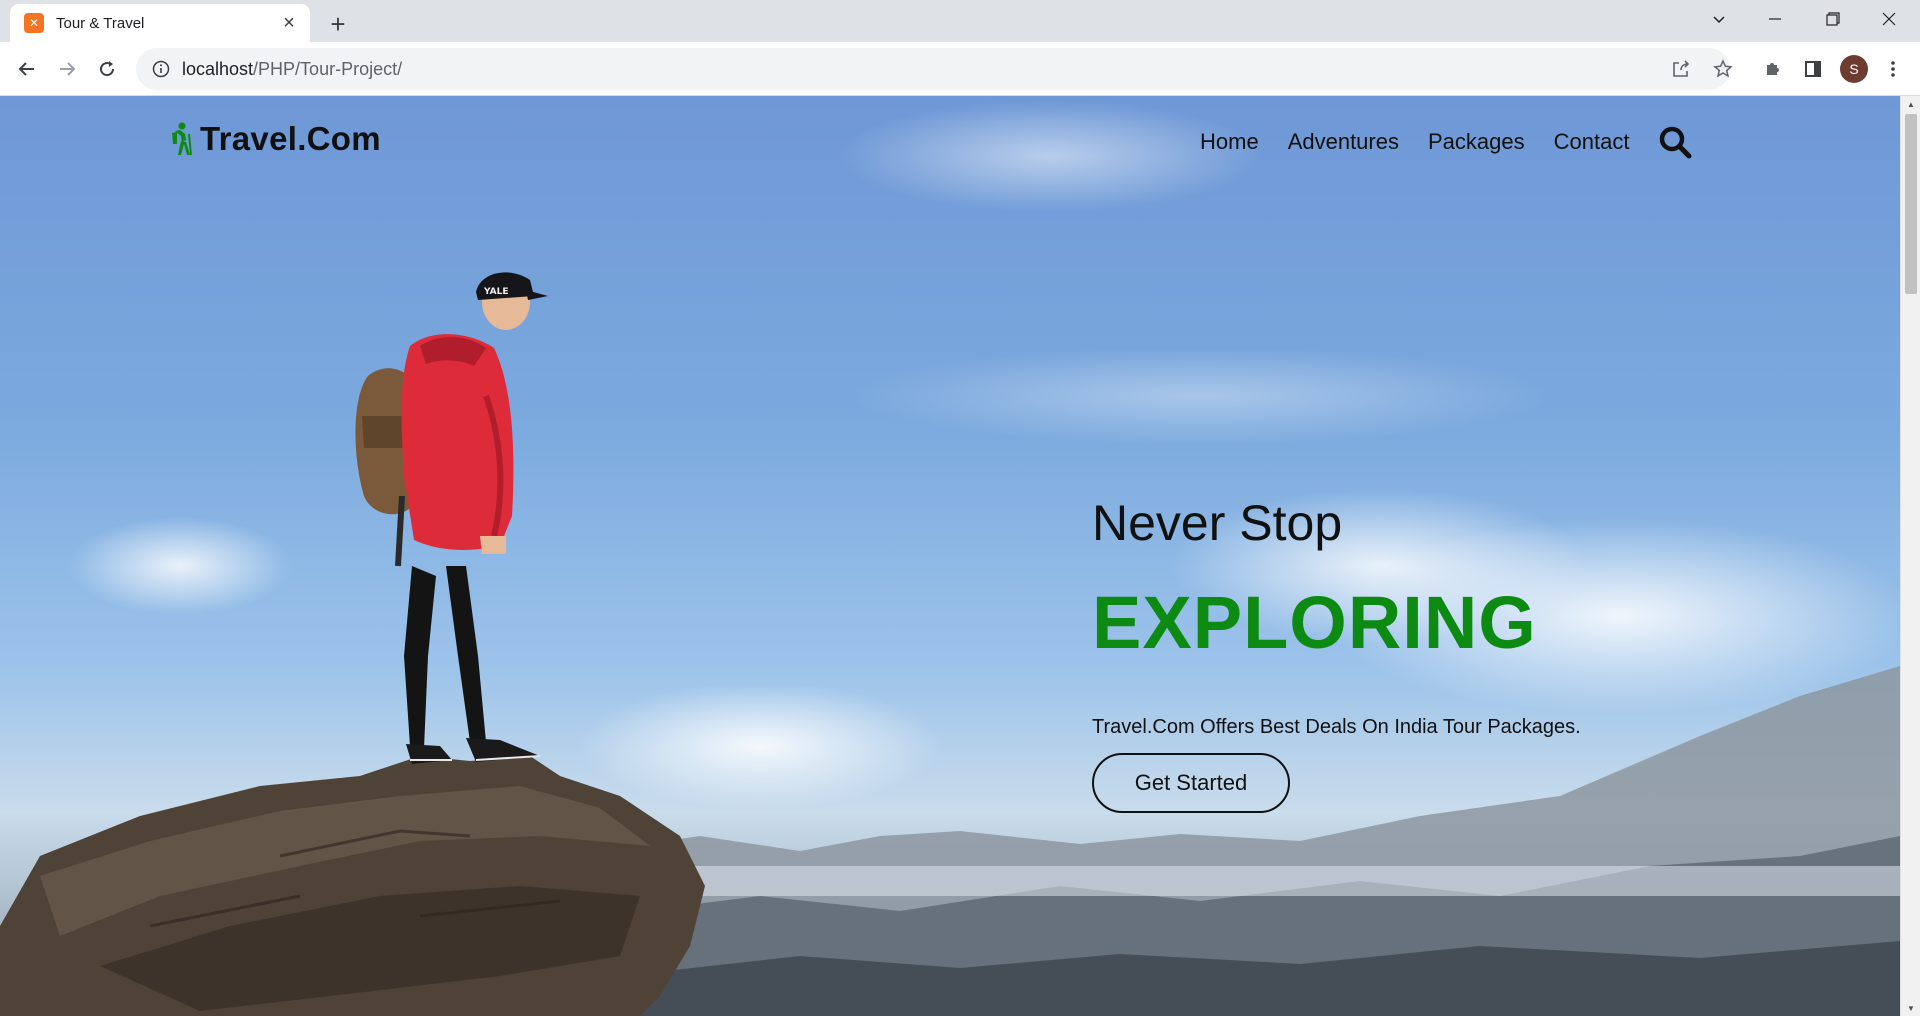  What do you see at coordinates (107, 69) in the screenshot?
I see `reload-icon` at bounding box center [107, 69].